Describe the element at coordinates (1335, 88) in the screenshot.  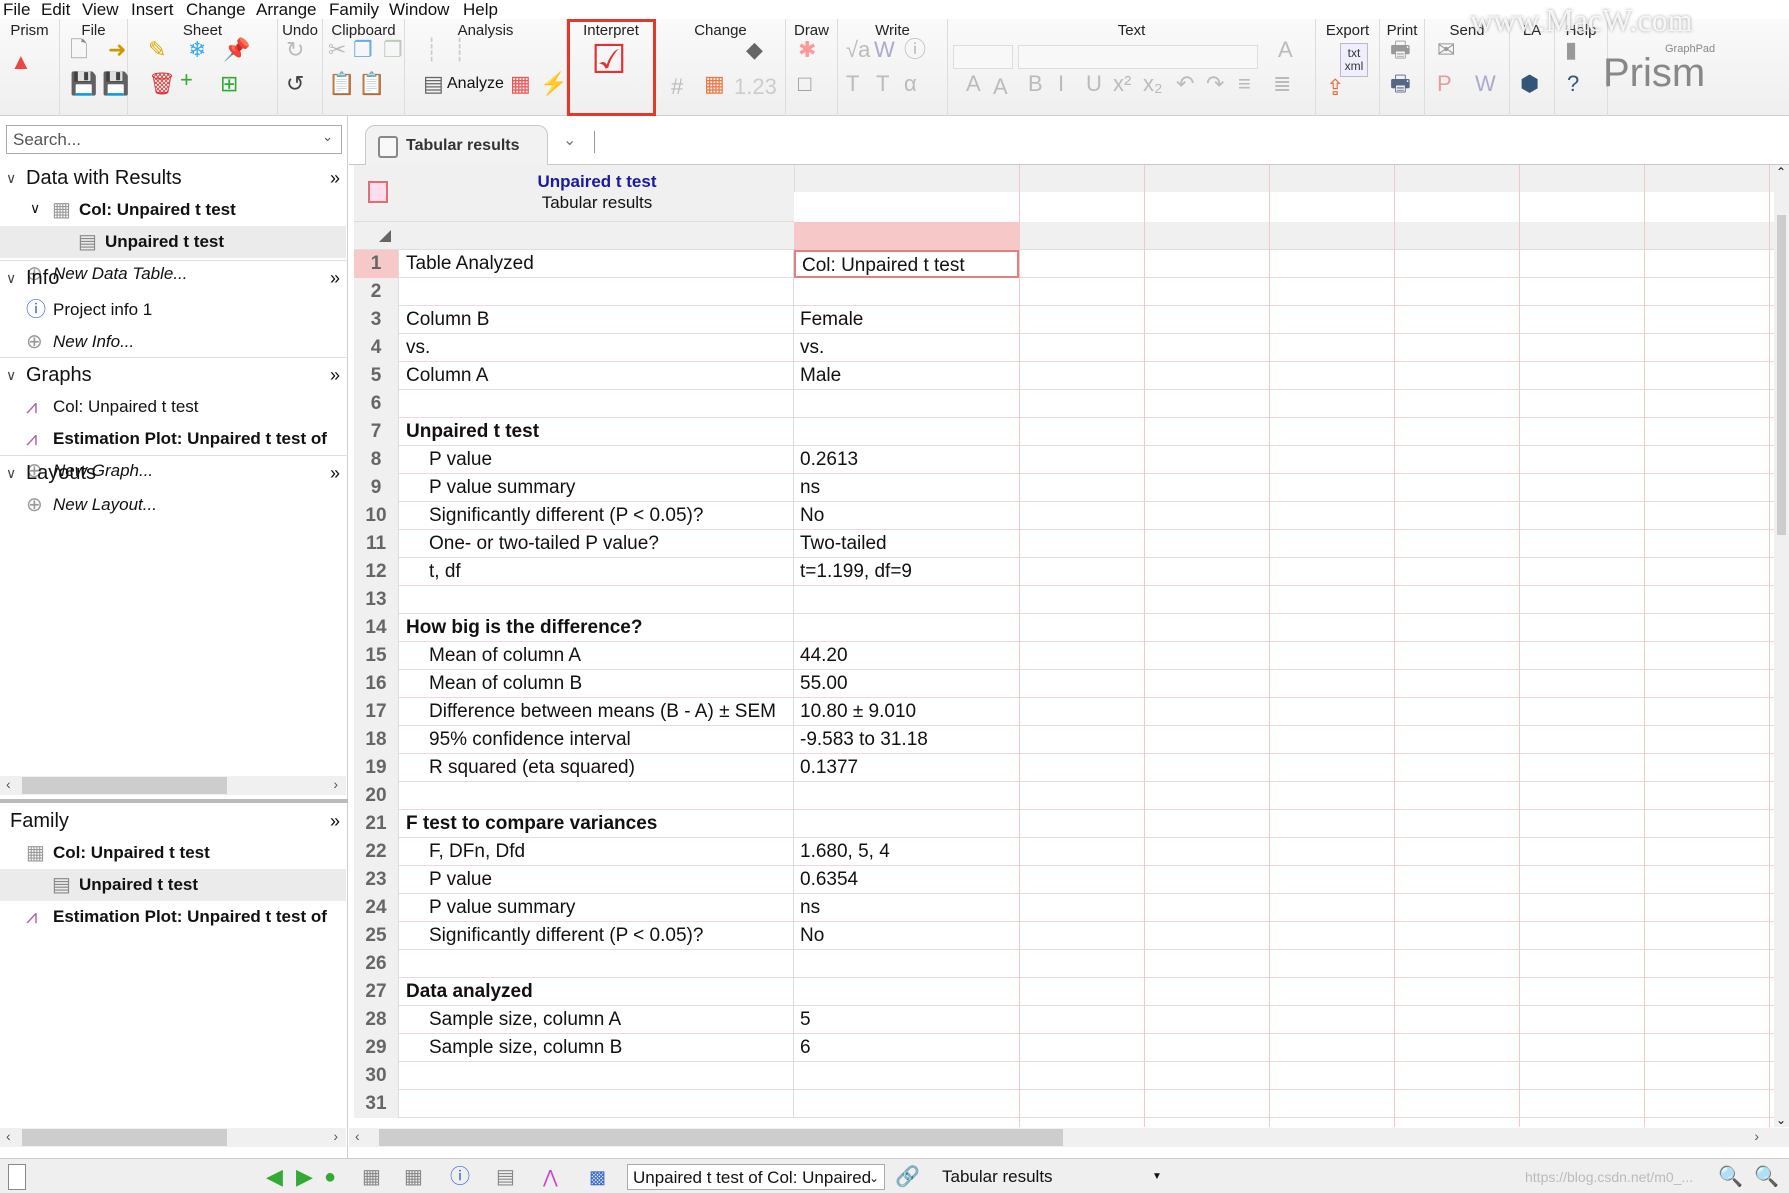
I see `export-icon: ⇪` at that location.